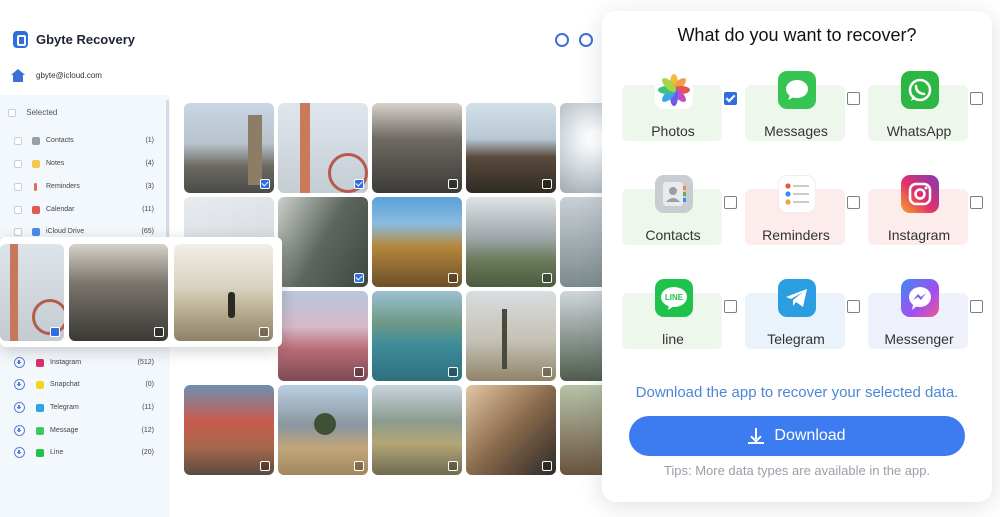  I want to click on sidebar-item-calendar: Calendar (11), so click(84, 211).